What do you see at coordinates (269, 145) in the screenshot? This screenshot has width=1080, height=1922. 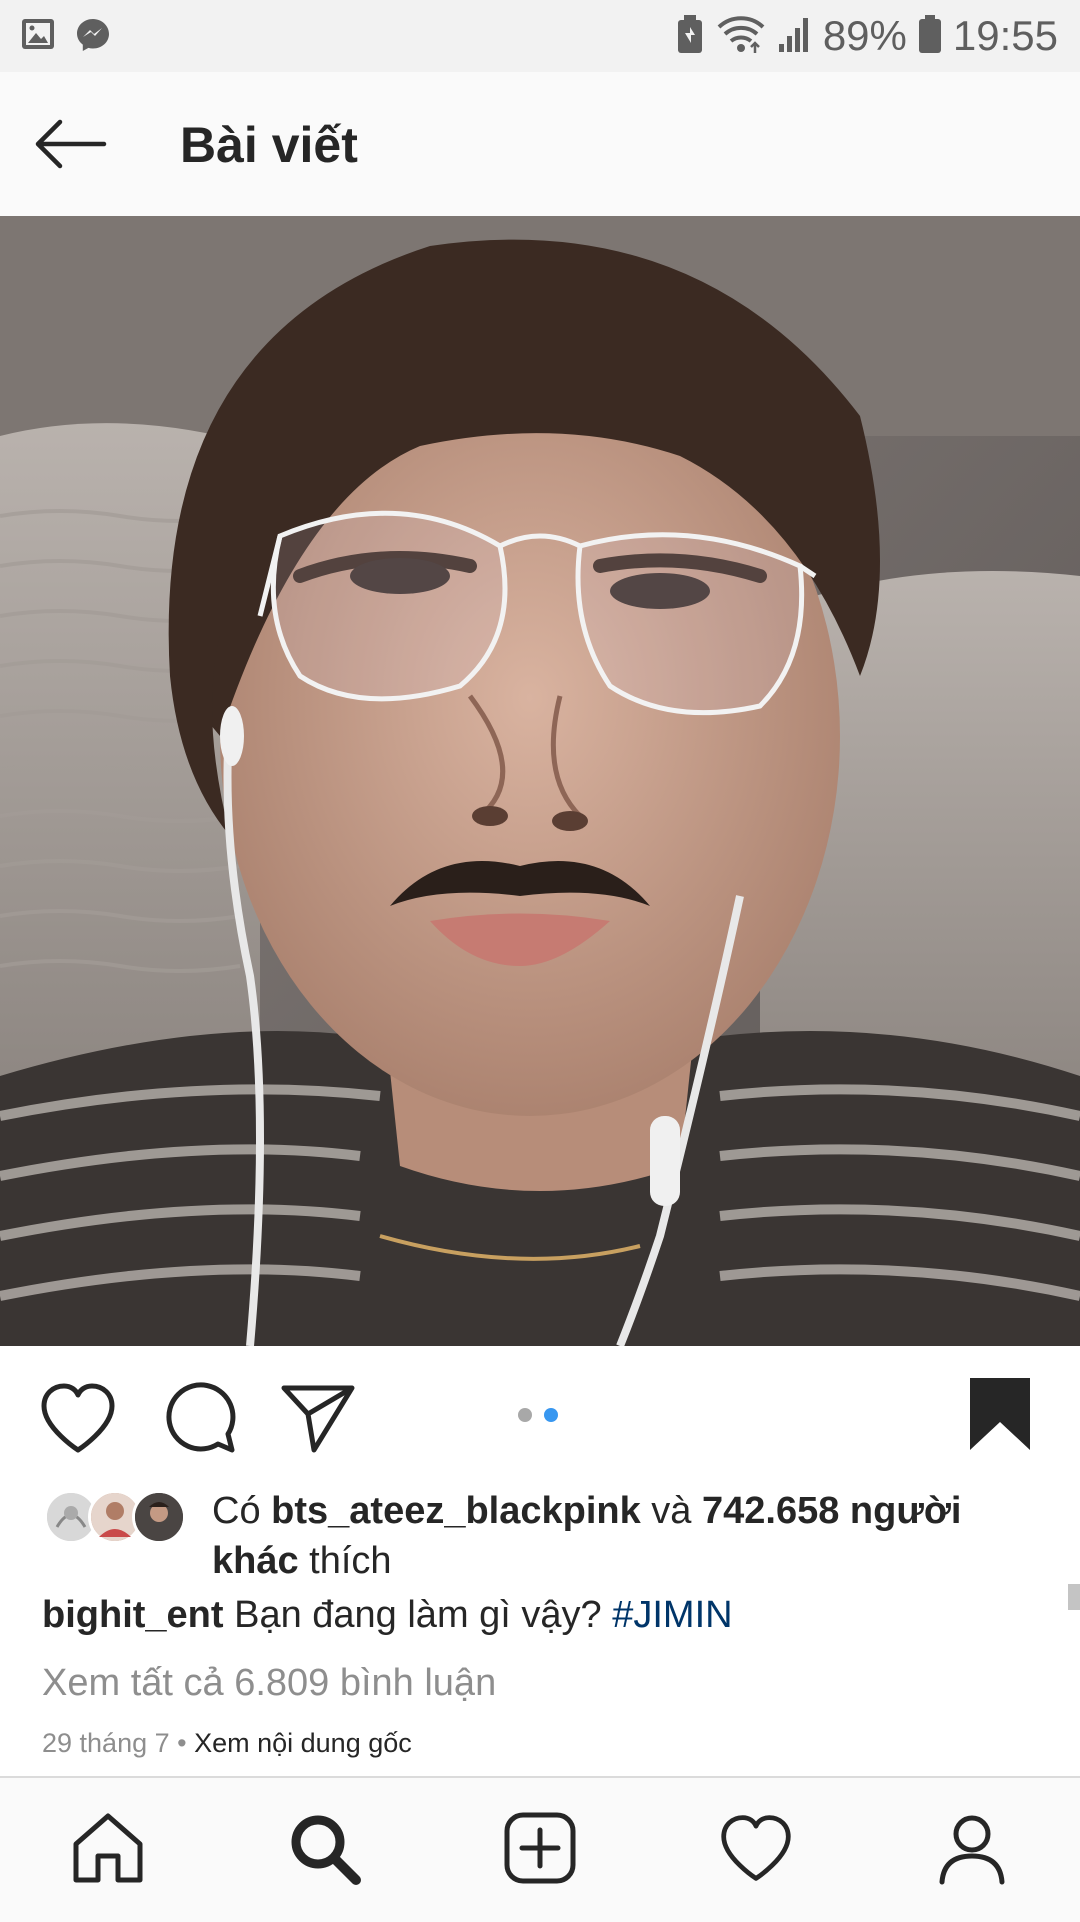 I see `page-title: Bài viết` at bounding box center [269, 145].